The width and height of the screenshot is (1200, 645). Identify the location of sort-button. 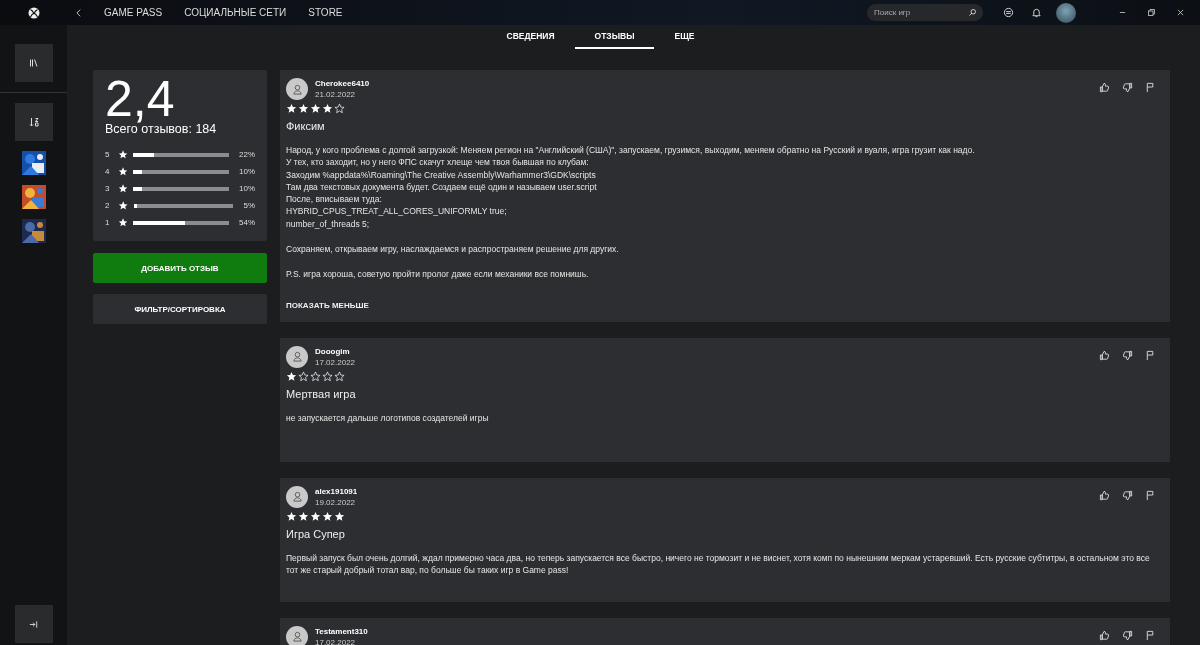
(33, 122).